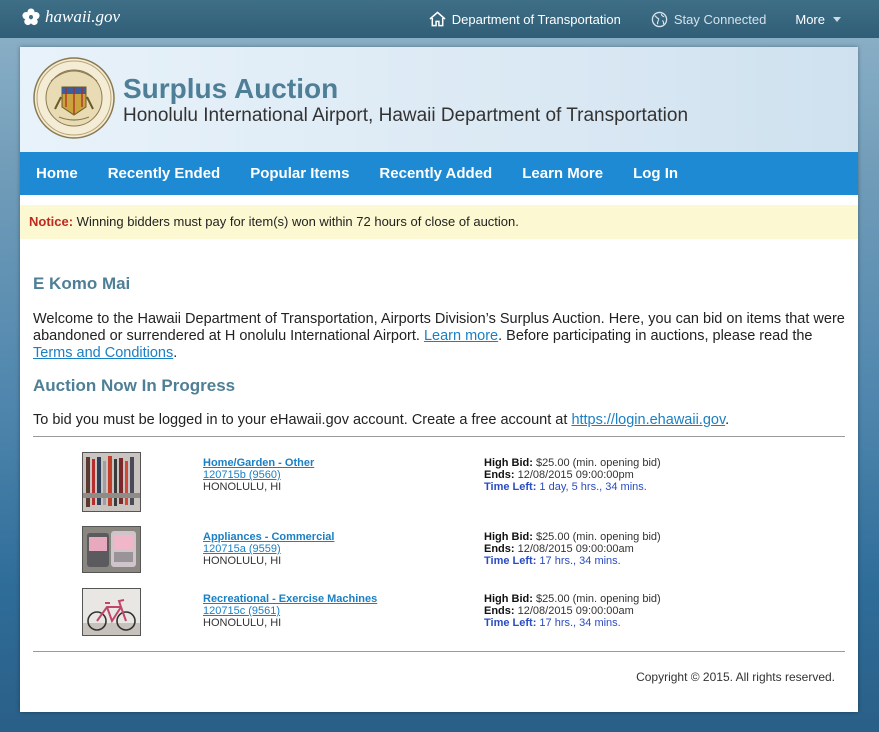 The width and height of the screenshot is (879, 732). I want to click on item-id-link: 120715a (9559), so click(268, 549).